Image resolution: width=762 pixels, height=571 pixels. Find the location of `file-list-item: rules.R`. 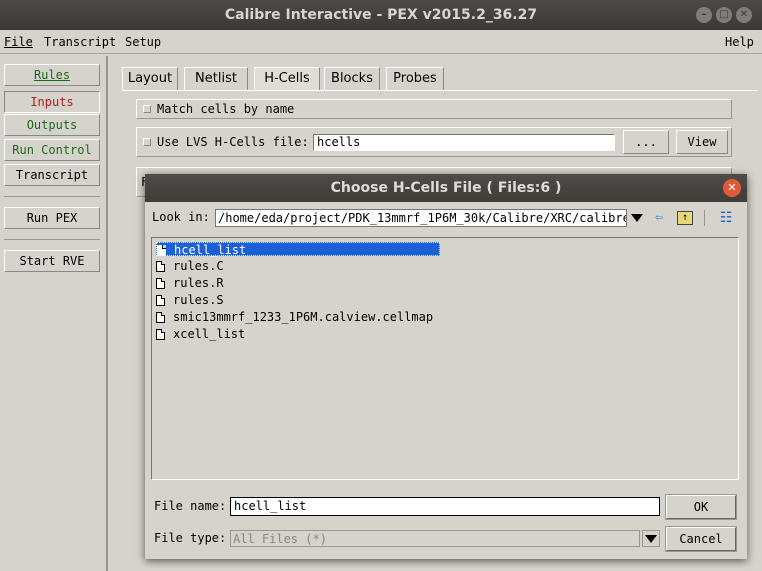

file-list-item: rules.R is located at coordinates (190, 283).